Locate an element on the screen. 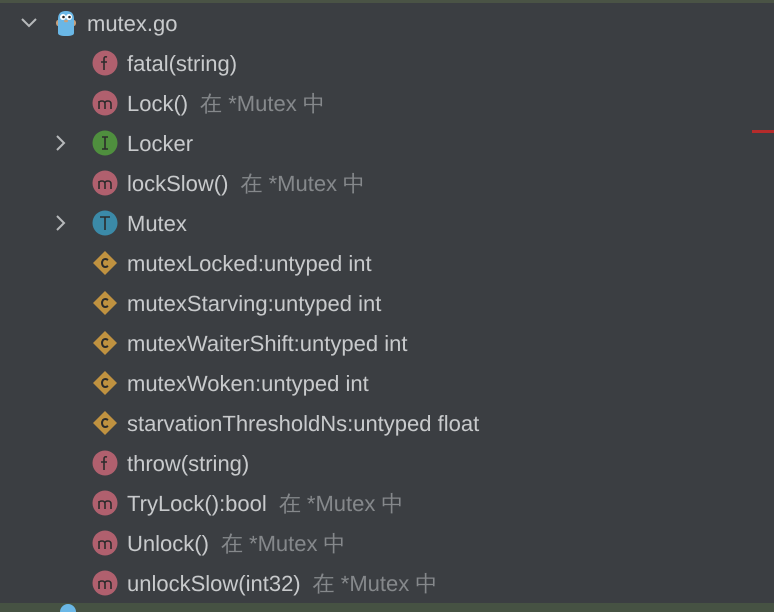 The image size is (774, 612). member-label: throw(string) is located at coordinates (188, 464).